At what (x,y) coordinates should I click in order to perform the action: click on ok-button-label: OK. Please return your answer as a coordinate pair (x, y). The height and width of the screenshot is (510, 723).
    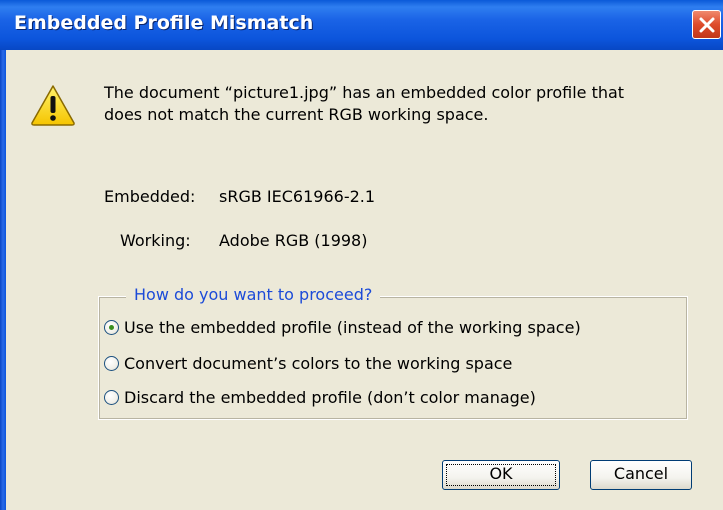
    Looking at the image, I should click on (501, 473).